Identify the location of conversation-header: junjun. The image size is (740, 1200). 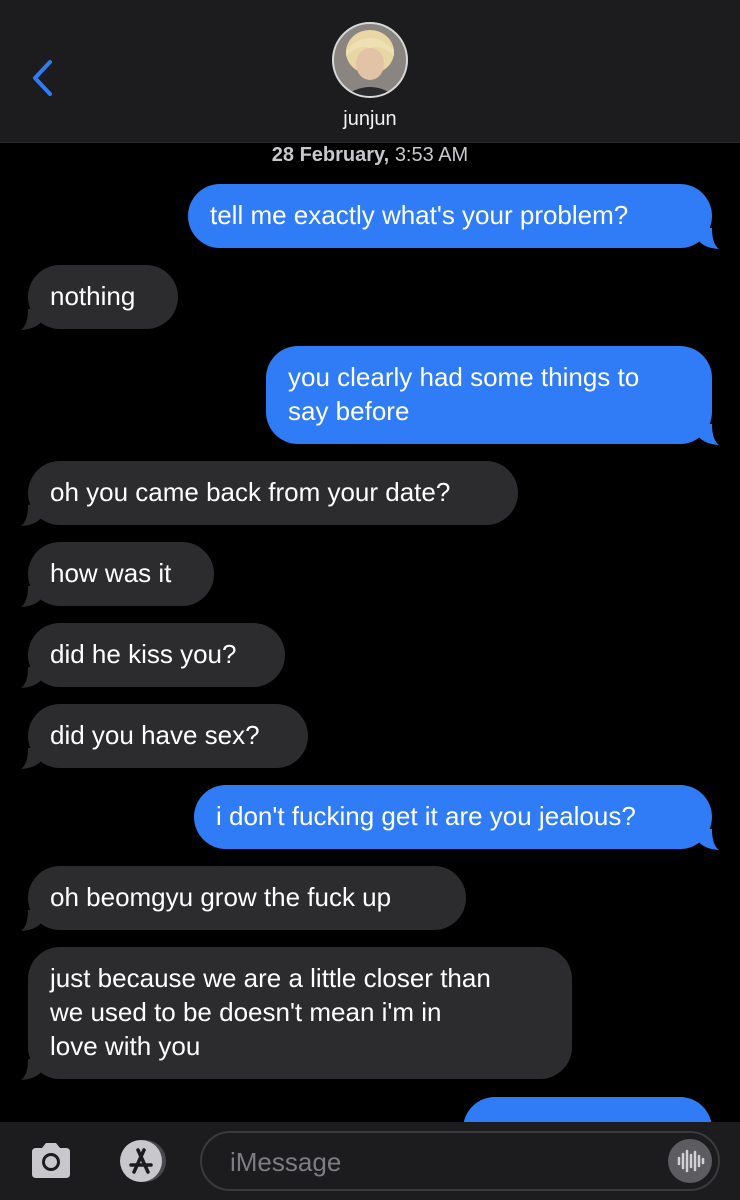
(370, 71).